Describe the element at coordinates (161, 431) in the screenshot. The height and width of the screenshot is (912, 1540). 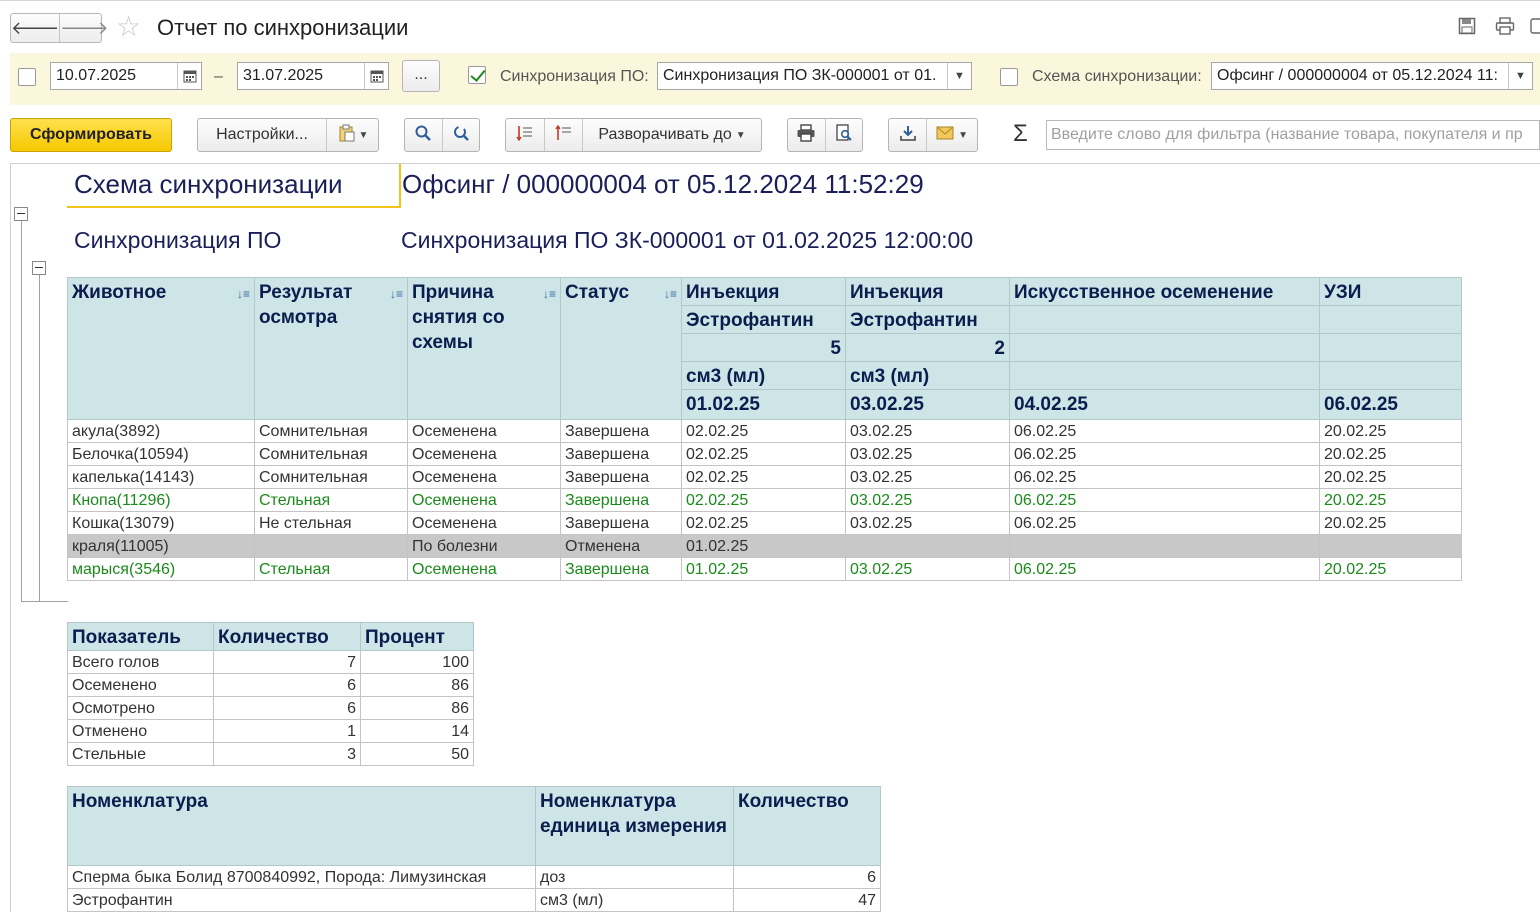
I see `table-cell: акула(3892)` at that location.